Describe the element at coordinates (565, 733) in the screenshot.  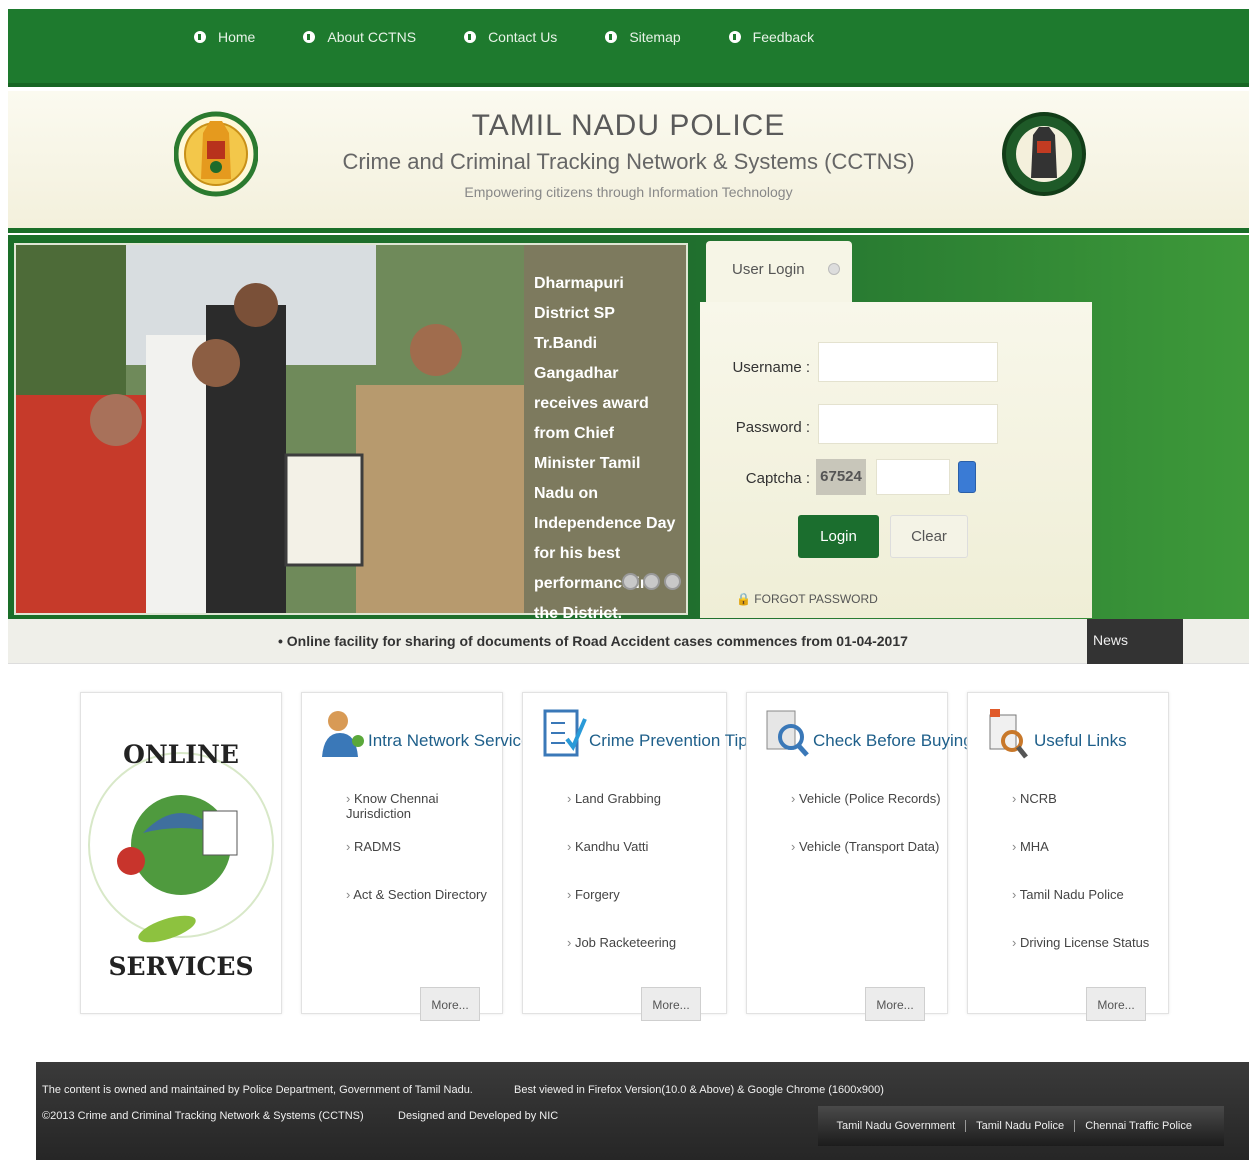
I see `checklist-icon` at that location.